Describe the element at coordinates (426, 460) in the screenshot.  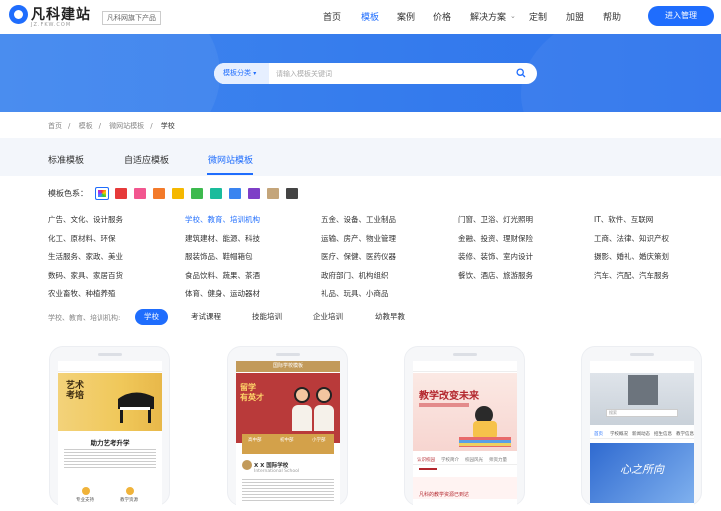
I see `preview-menu-item: 认识校园` at that location.